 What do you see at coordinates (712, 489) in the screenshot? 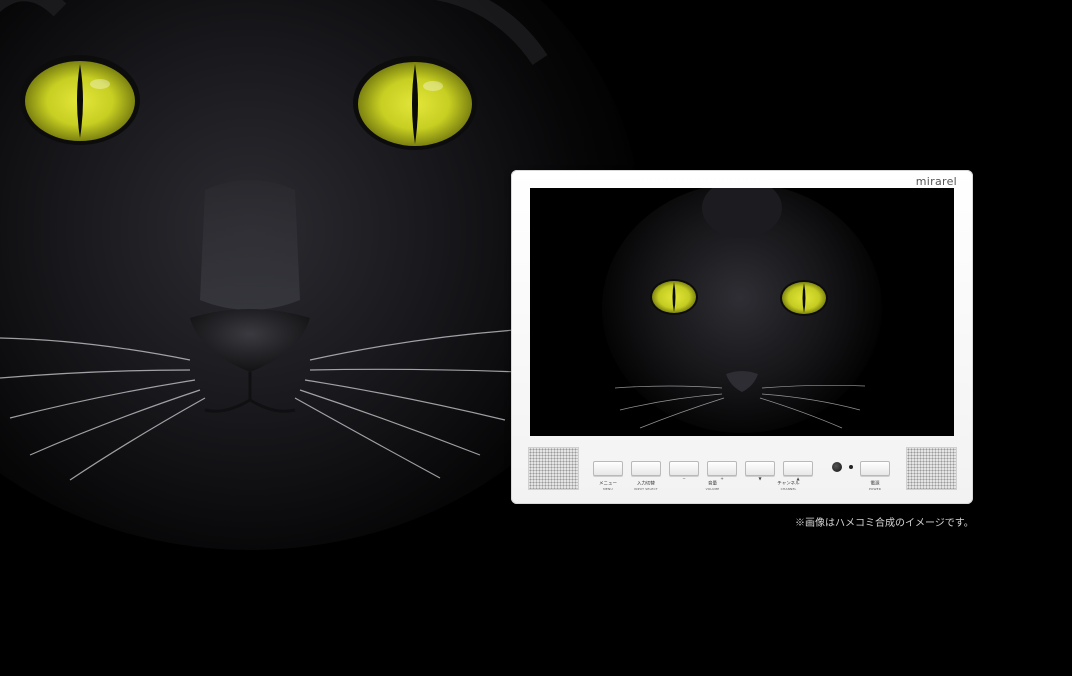
I see `volume-sublabel: VOLUME` at bounding box center [712, 489].